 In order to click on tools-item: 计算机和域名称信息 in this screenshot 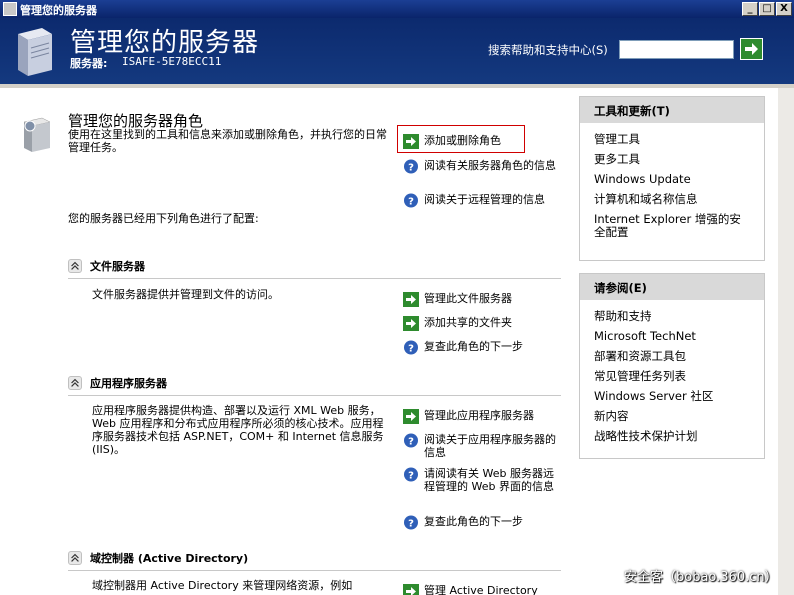, I will do `click(672, 199)`.